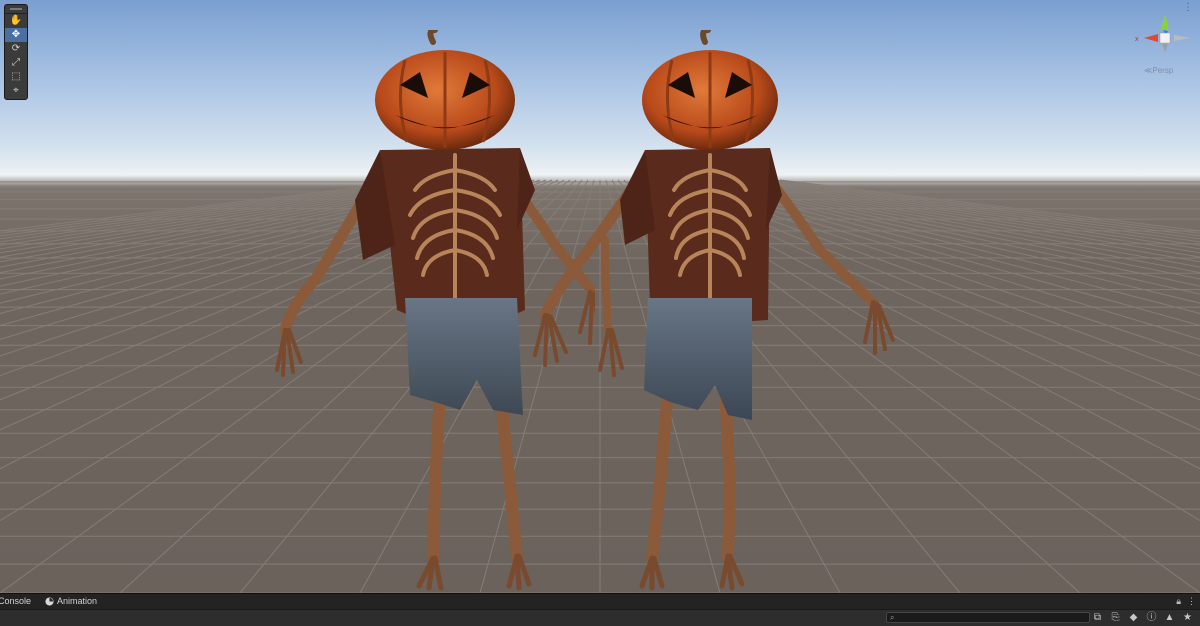 The height and width of the screenshot is (626, 1200). What do you see at coordinates (1191, 601) in the screenshot?
I see `more-options-icon: ⋮` at bounding box center [1191, 601].